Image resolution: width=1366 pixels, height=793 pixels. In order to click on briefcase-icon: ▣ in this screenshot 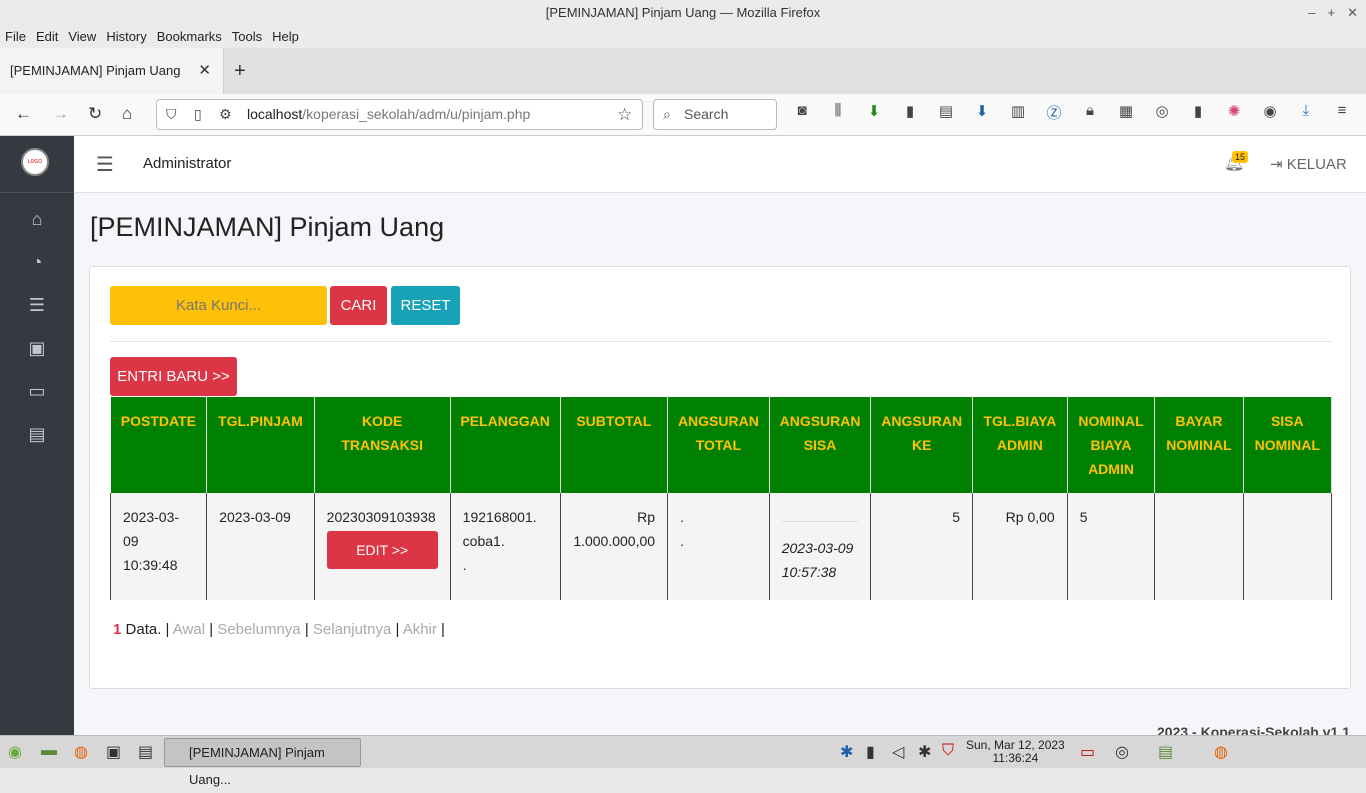, I will do `click(37, 348)`.